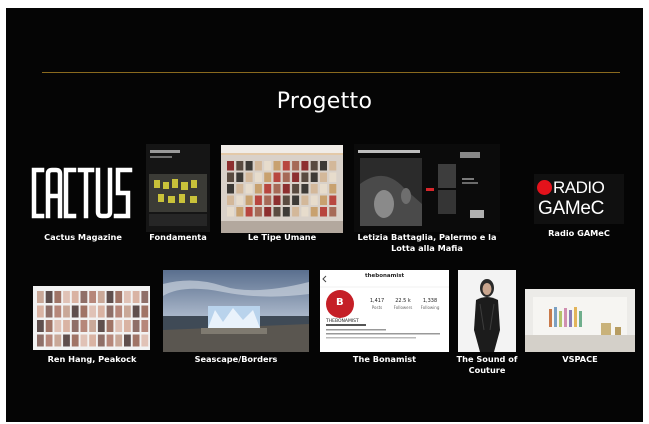 The height and width of the screenshot is (424, 649). Describe the element at coordinates (430, 307) in the screenshot. I see `bonamist-following-label: Following` at that location.